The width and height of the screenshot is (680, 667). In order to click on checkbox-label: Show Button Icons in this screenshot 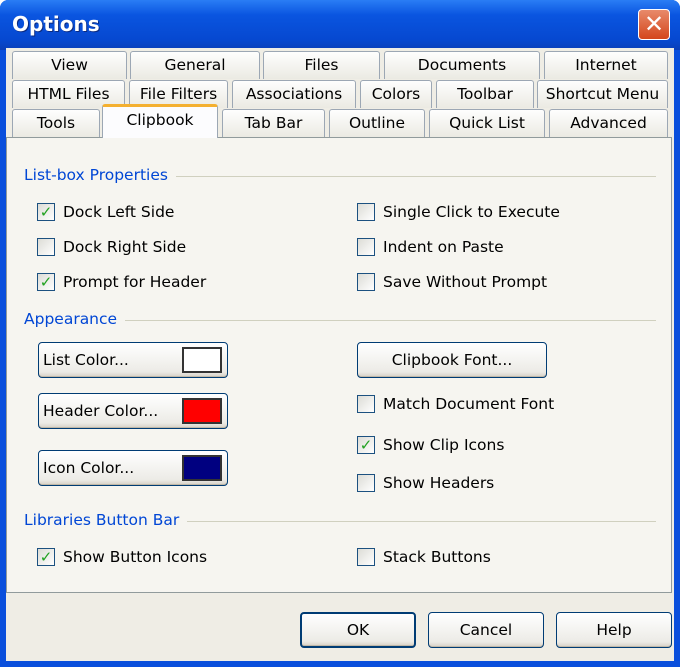, I will do `click(135, 557)`.